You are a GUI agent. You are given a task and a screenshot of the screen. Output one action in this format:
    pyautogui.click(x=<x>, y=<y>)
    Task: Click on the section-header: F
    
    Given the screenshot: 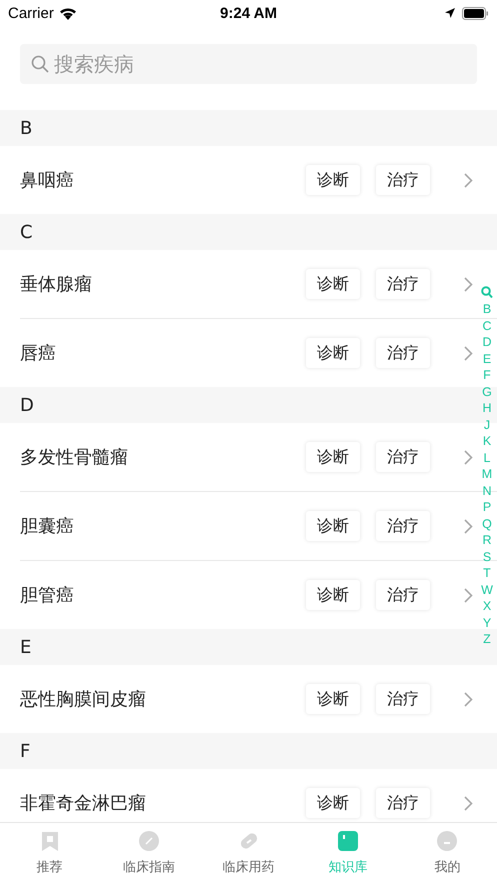 What is the action you would take?
    pyautogui.click(x=248, y=751)
    